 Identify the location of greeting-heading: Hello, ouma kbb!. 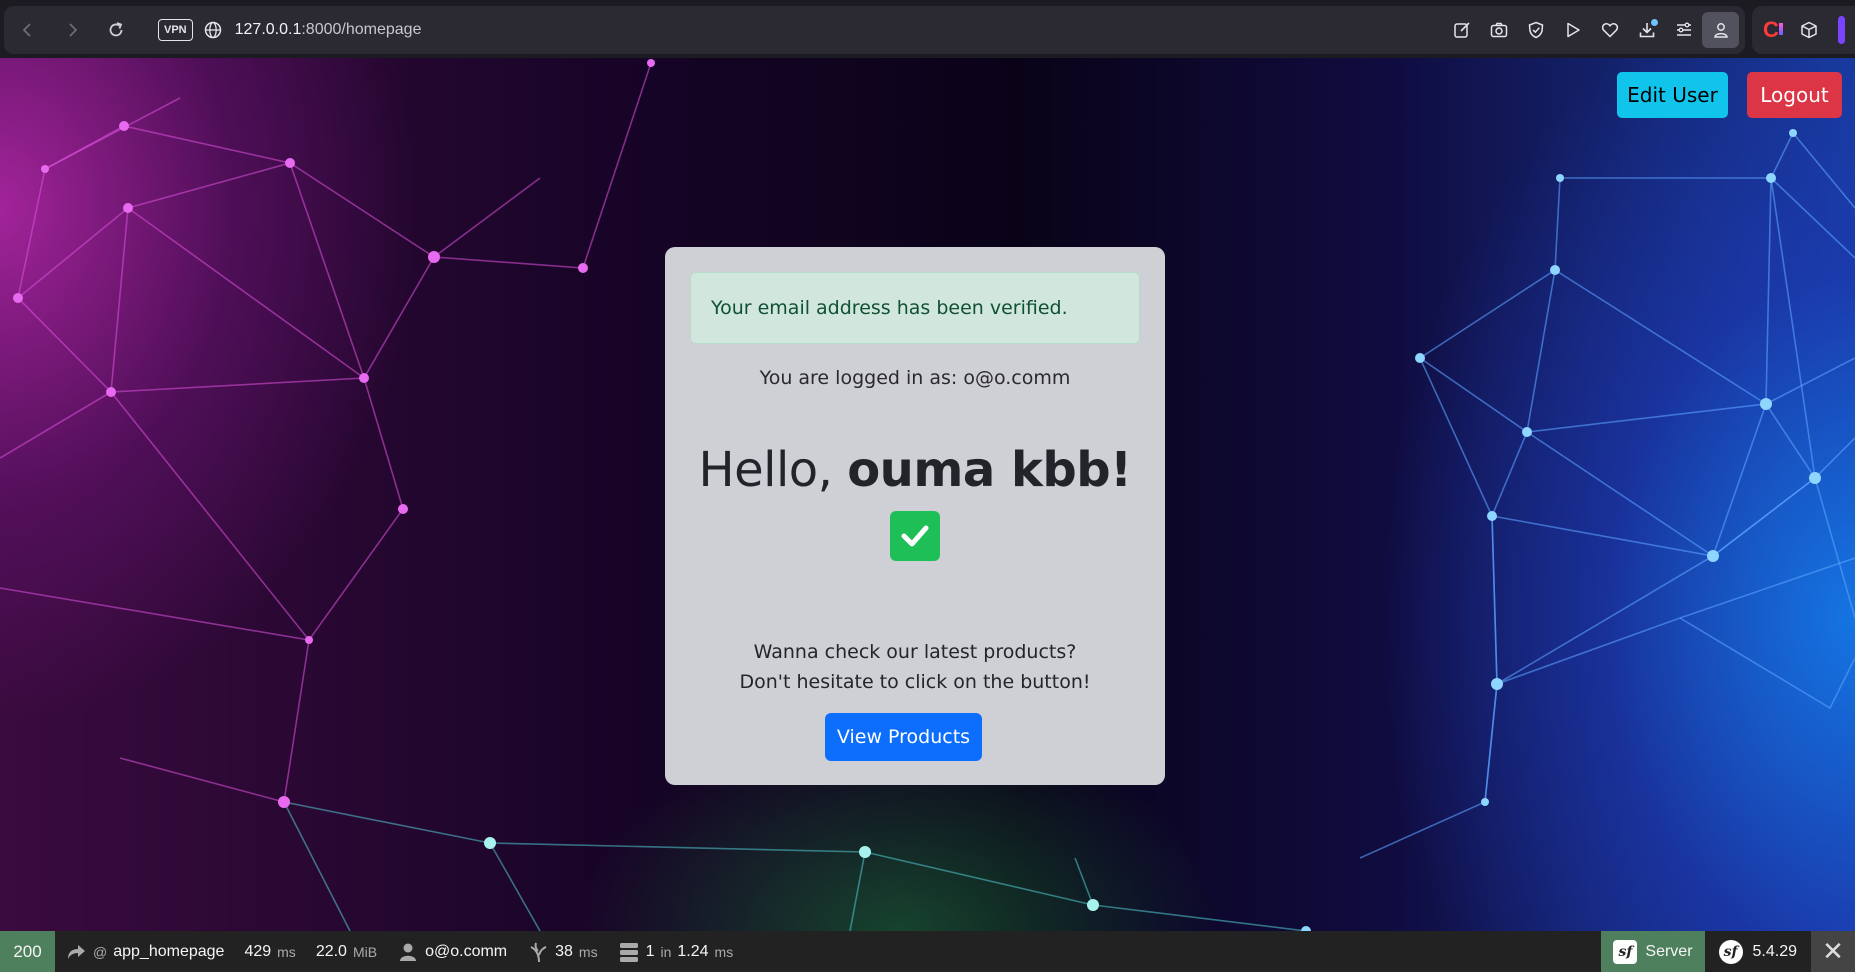
(915, 470).